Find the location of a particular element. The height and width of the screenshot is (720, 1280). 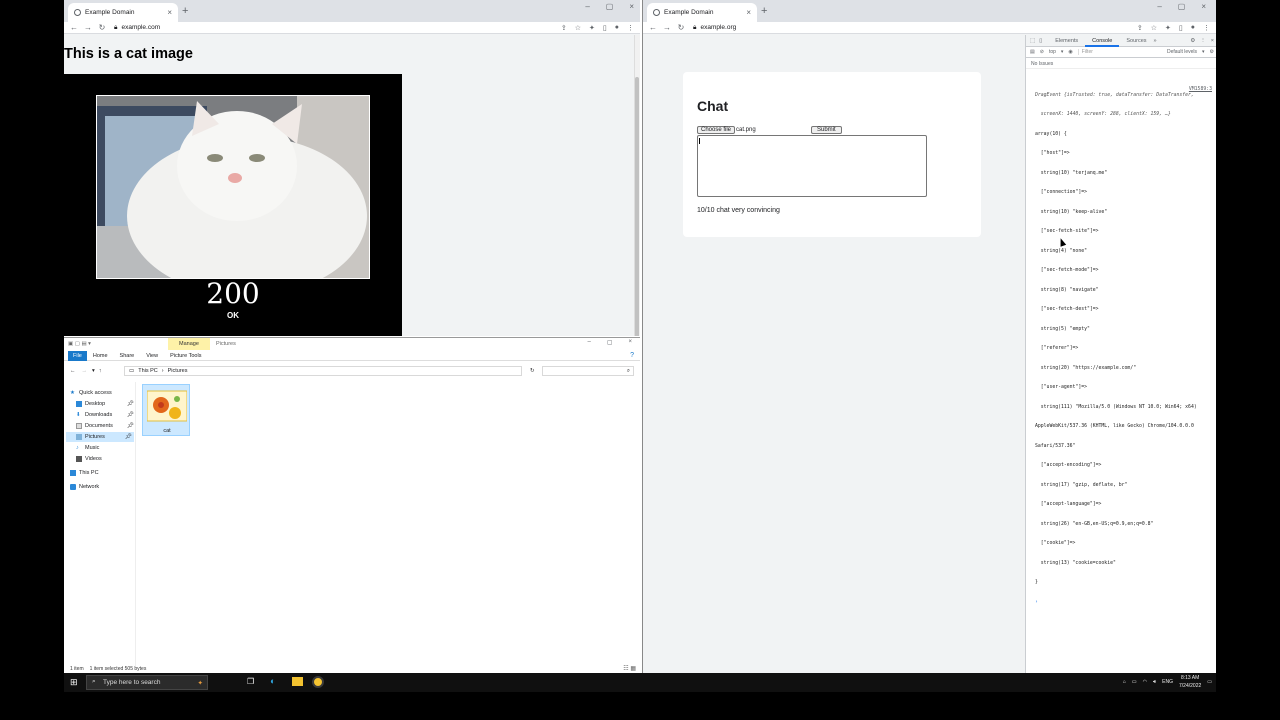

nav-downloads: ⬇ Downloads 📌︎ is located at coordinates (106, 415).